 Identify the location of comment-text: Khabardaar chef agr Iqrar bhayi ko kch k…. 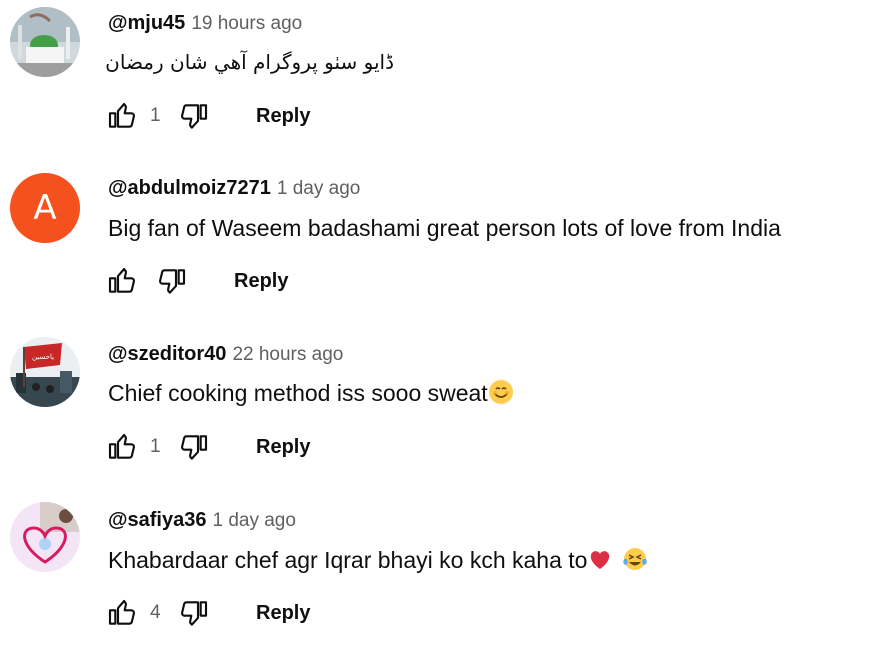
(378, 562).